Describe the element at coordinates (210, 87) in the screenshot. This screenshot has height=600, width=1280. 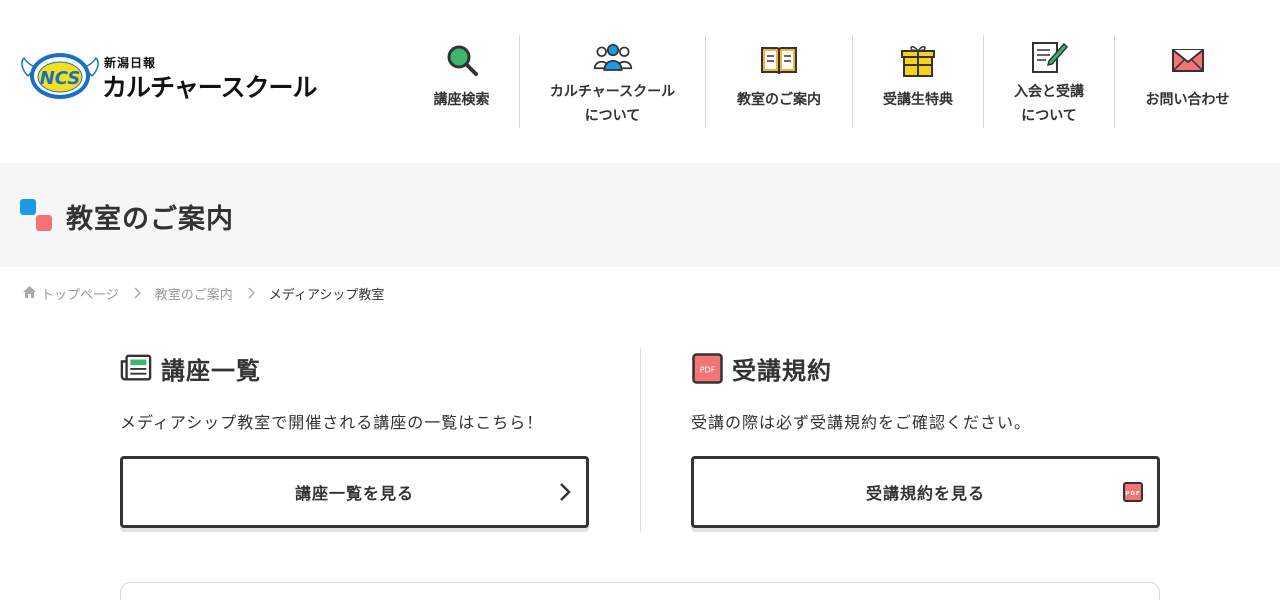
I see `logo-title: カルチャースクール` at that location.